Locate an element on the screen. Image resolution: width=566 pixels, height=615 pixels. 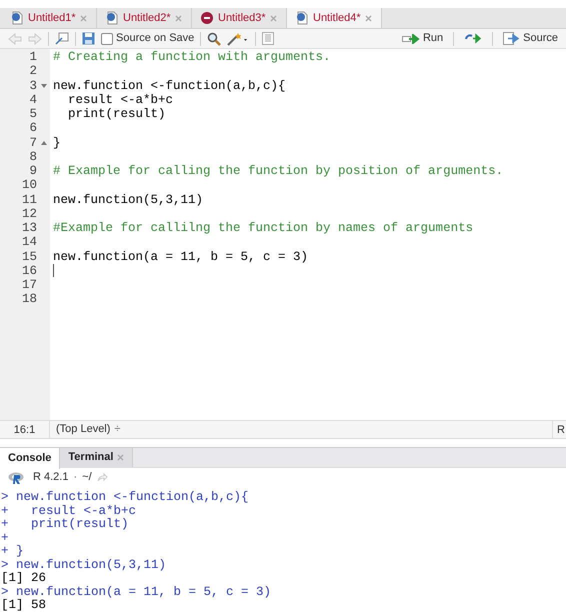
console-command-text: new.function <-function(a,b,c){ is located at coordinates (132, 497).